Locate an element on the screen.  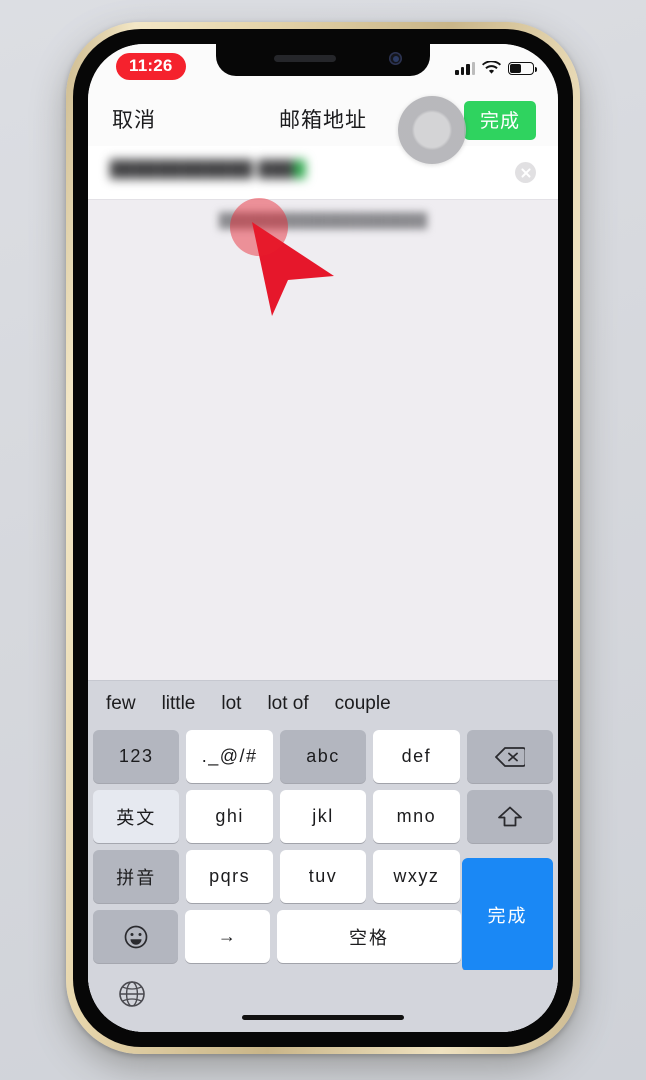
navigation-bar: 取消 邮箱地址 完成 is located at coordinates (323, 118).